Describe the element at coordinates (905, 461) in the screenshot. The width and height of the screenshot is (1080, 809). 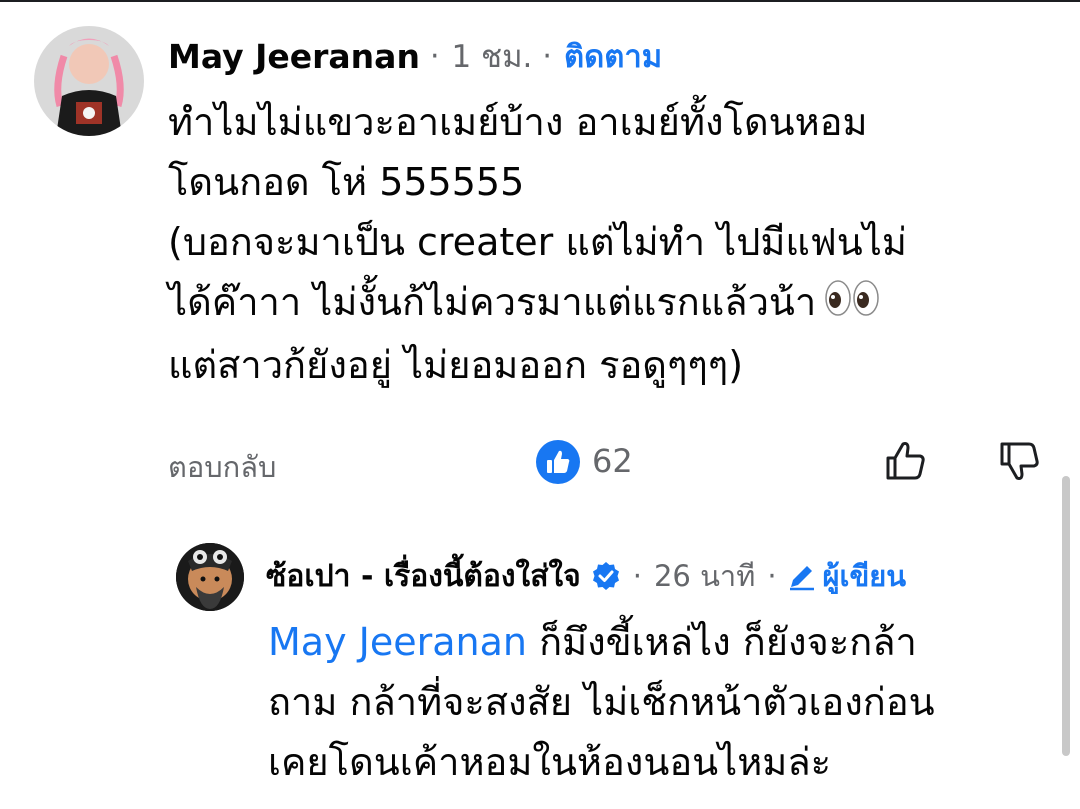
I see `thumb-up-outline-icon` at that location.